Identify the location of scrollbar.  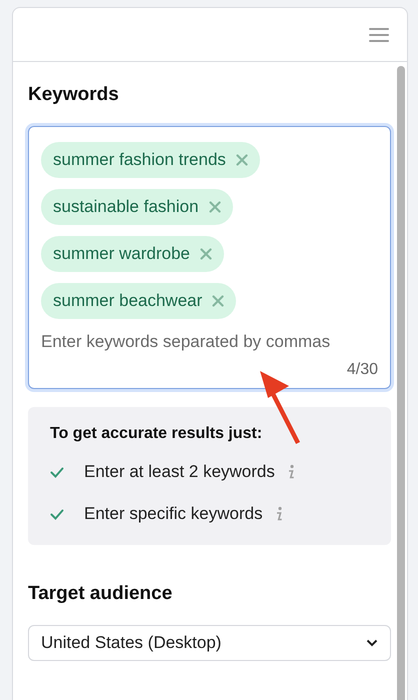
(401, 383).